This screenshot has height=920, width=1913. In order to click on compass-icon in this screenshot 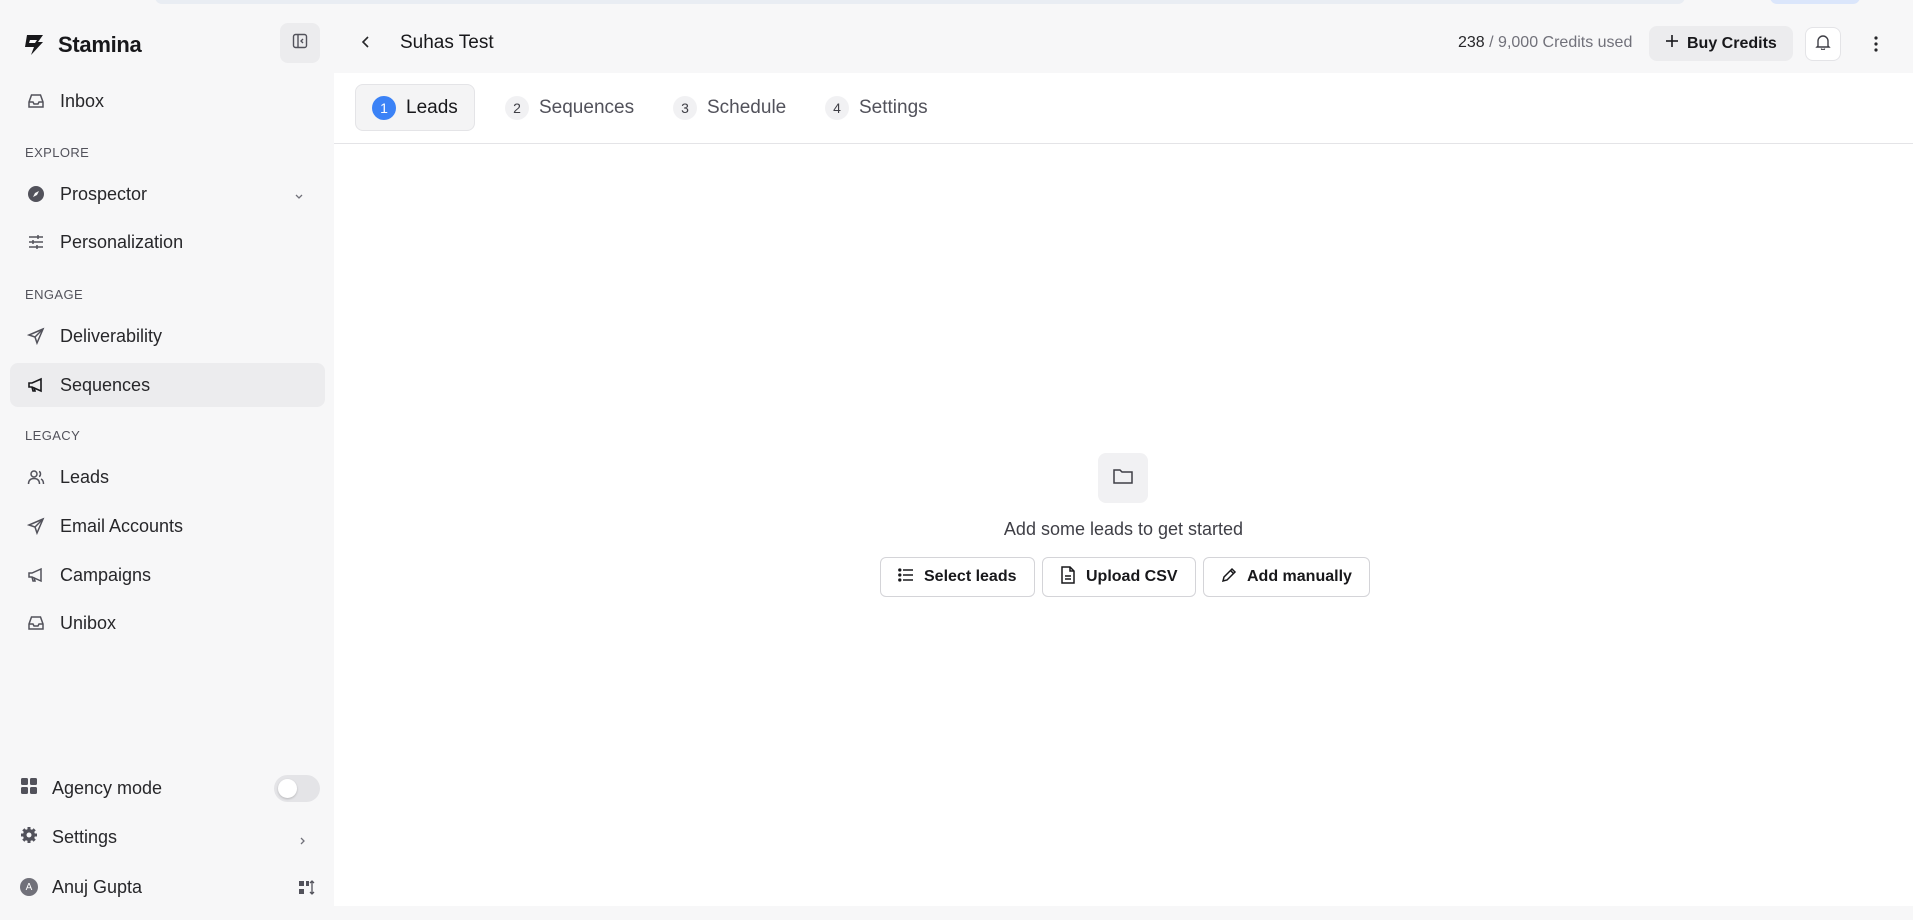, I will do `click(36, 194)`.